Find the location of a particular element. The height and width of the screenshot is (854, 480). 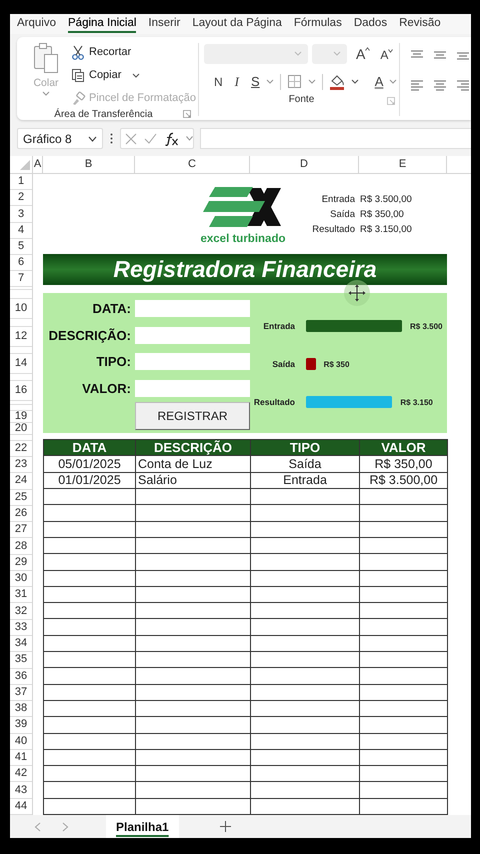

column-header: A is located at coordinates (38, 164).